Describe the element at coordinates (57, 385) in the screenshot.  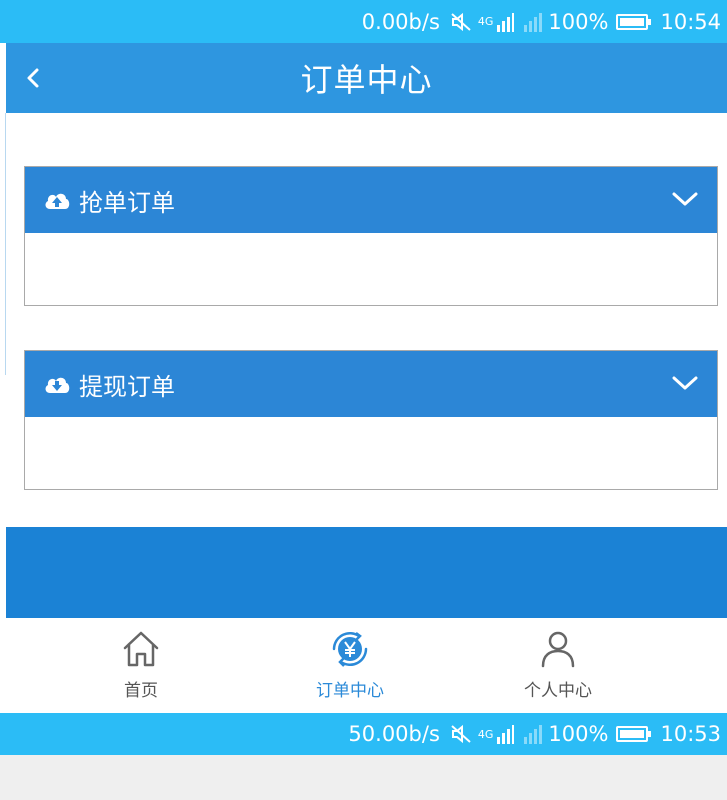
I see `cloud-download-icon` at that location.